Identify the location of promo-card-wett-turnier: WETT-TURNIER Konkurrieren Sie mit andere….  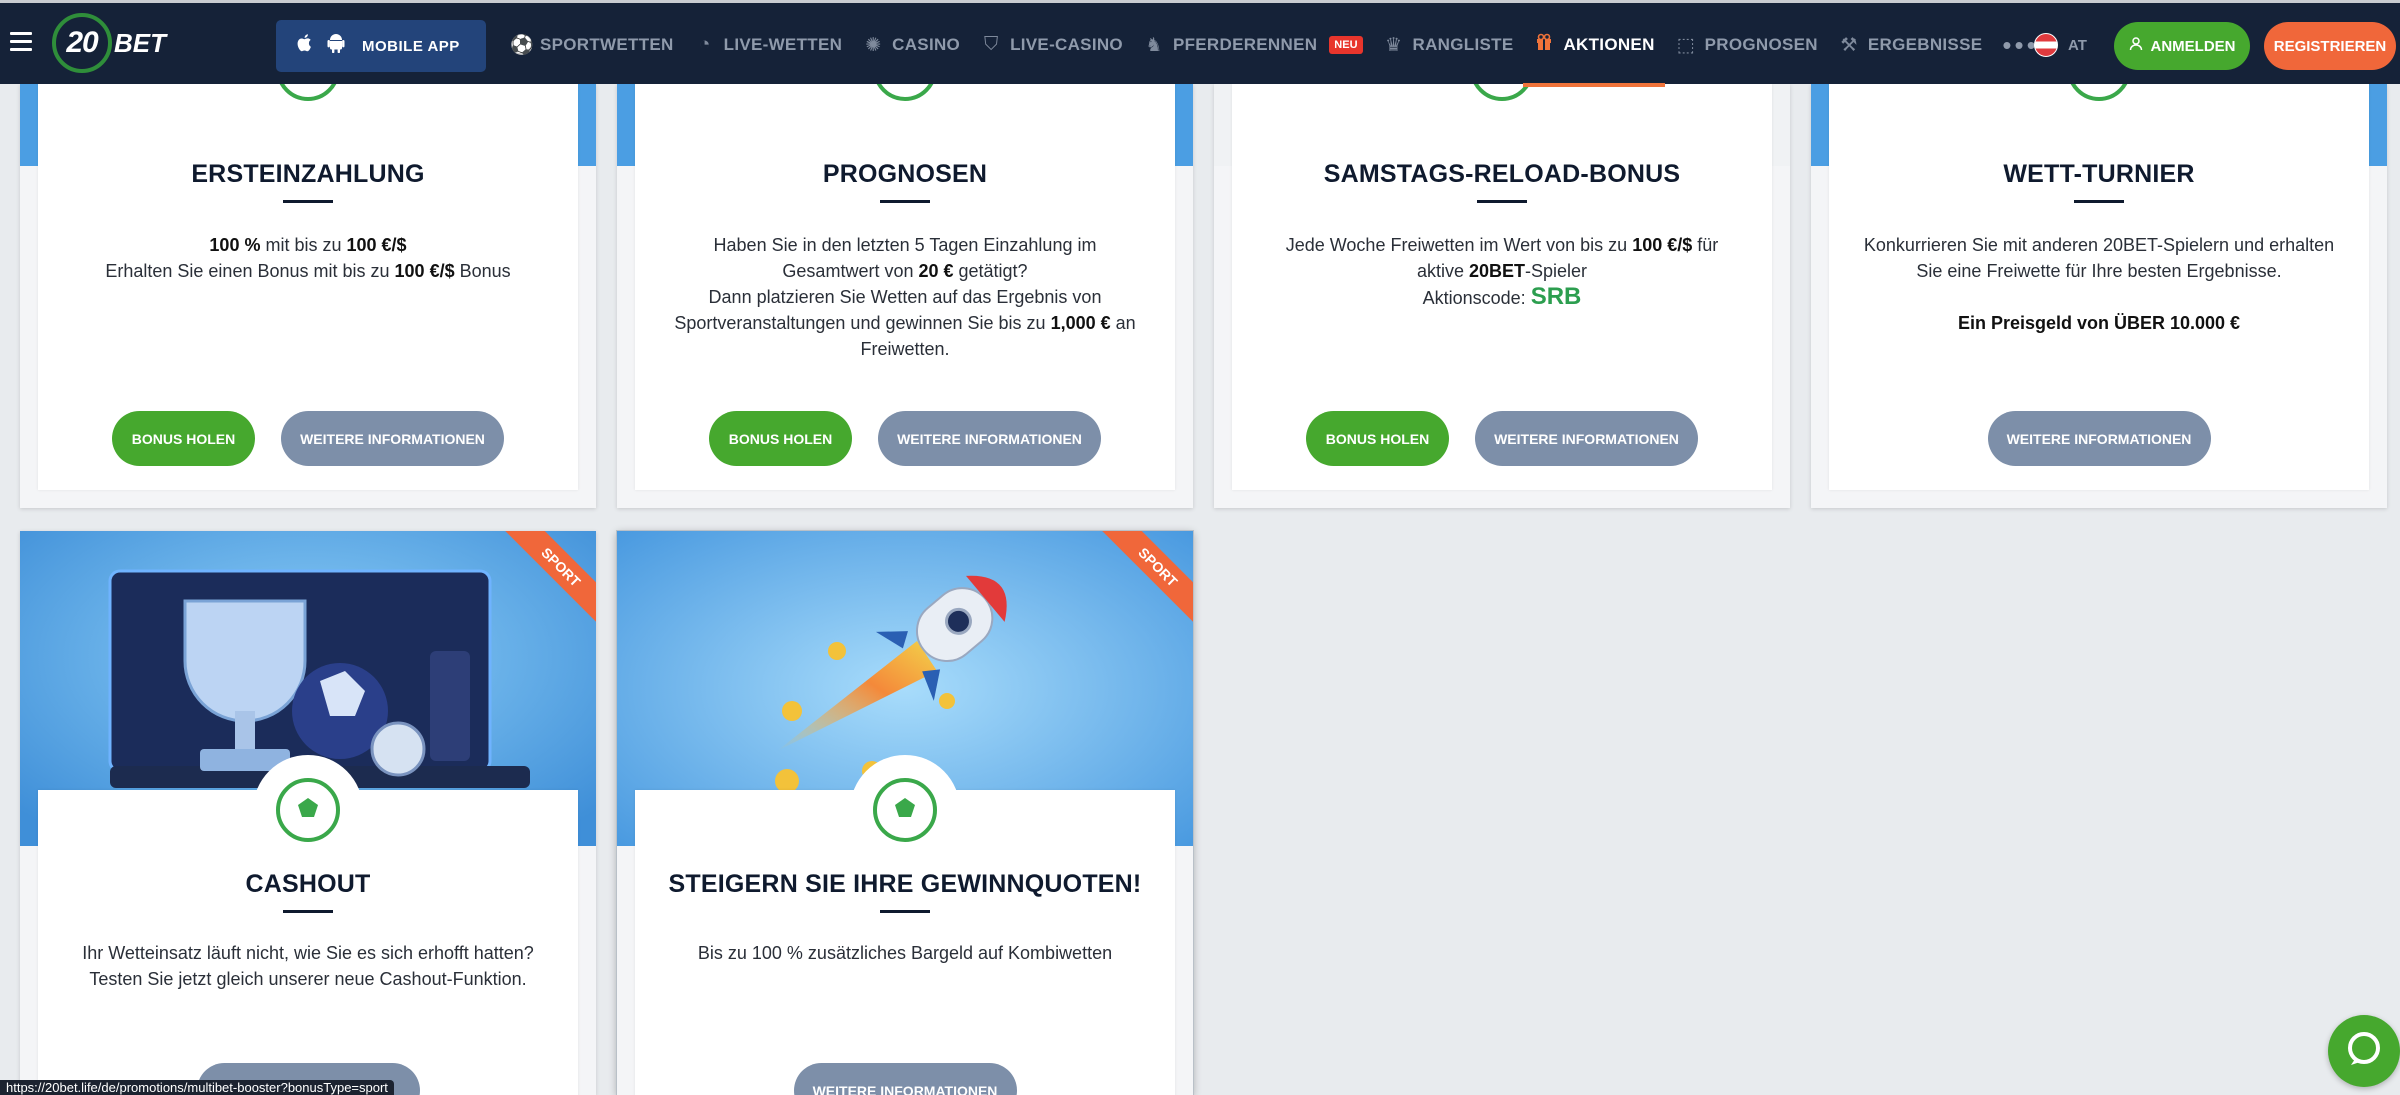
(2099, 296).